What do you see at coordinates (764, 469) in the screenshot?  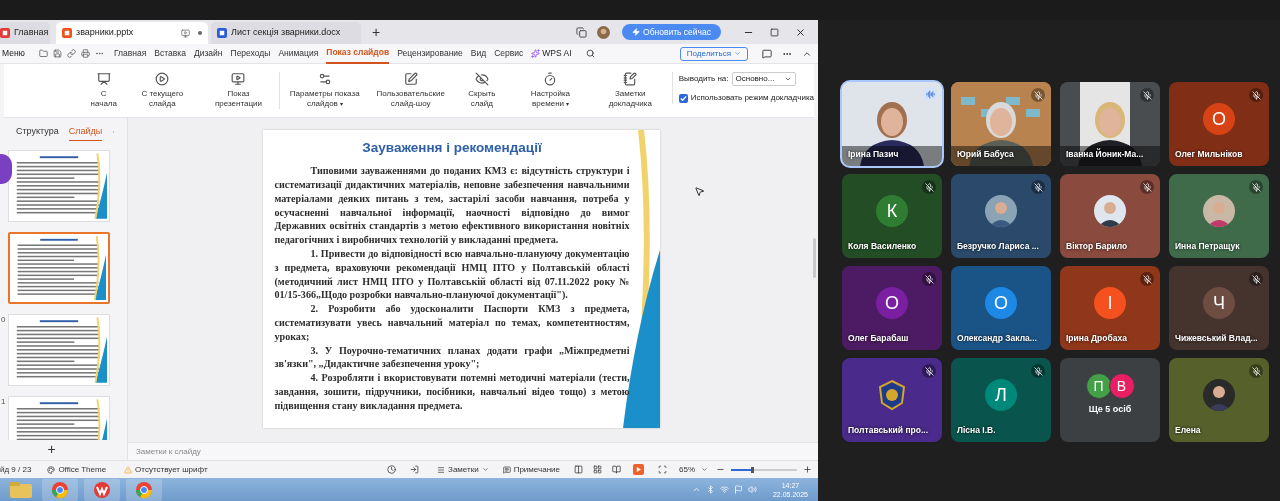 I see `zoom-slider` at bounding box center [764, 469].